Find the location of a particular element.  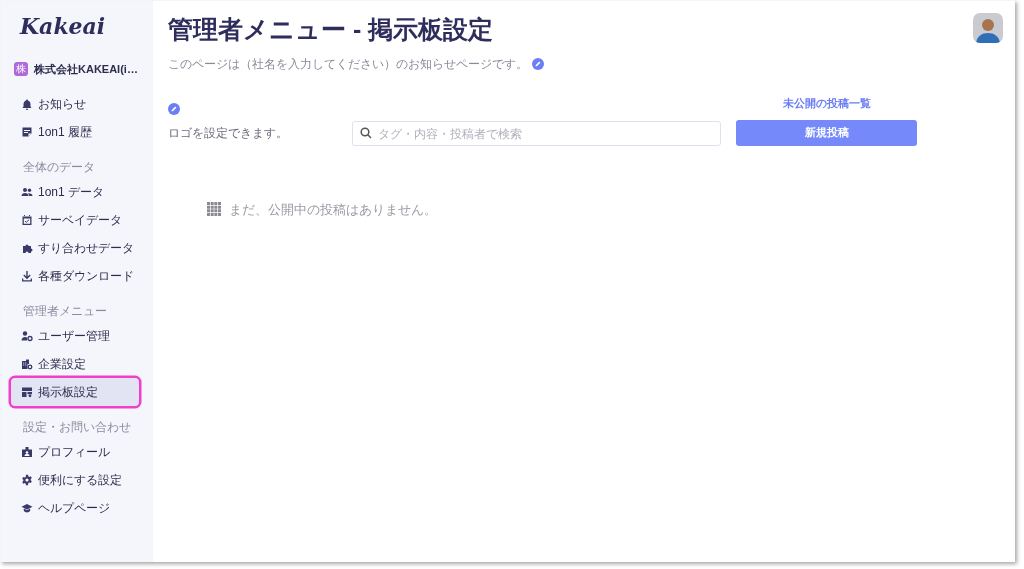

search-icon is located at coordinates (366, 132).